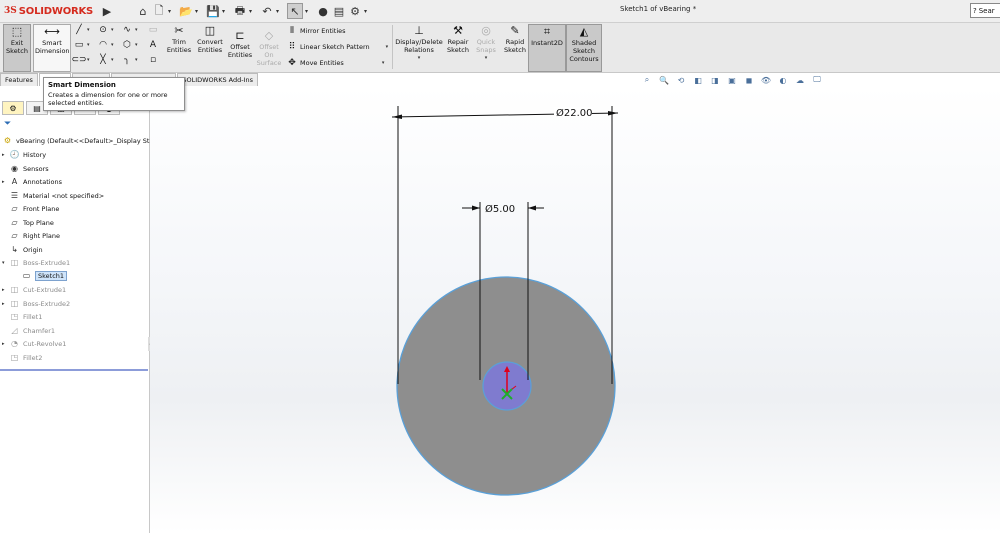 The width and height of the screenshot is (1000, 535). Describe the element at coordinates (267, 11) in the screenshot. I see `undo-icon: ↶` at that location.